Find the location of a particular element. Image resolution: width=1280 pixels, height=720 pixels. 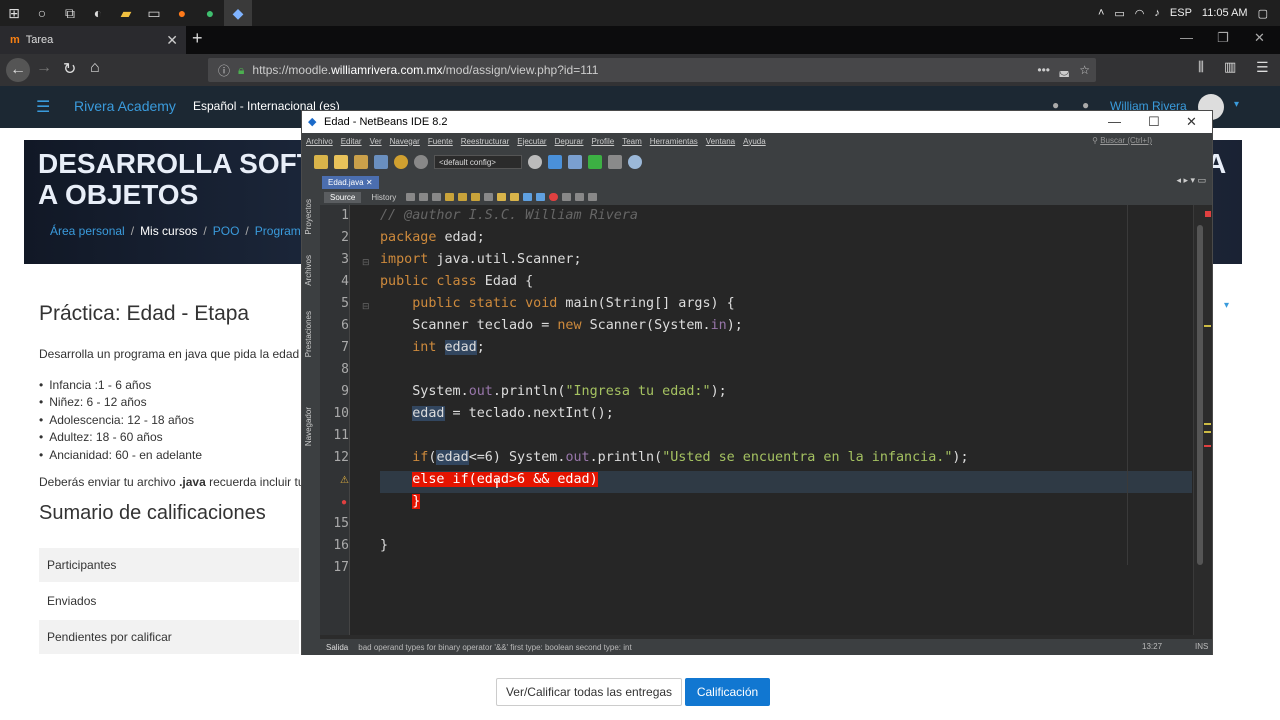

menu-reestructurar: Reestructurar is located at coordinates (485, 141).